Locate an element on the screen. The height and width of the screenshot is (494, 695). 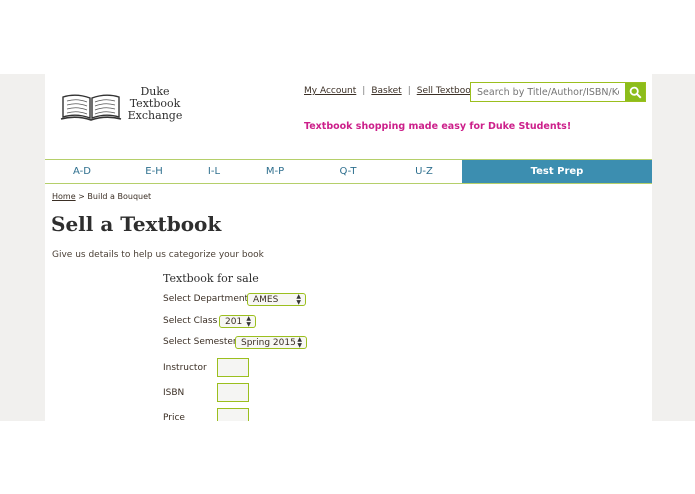
class-select: 201 ▲ ▼ is located at coordinates (237, 321).